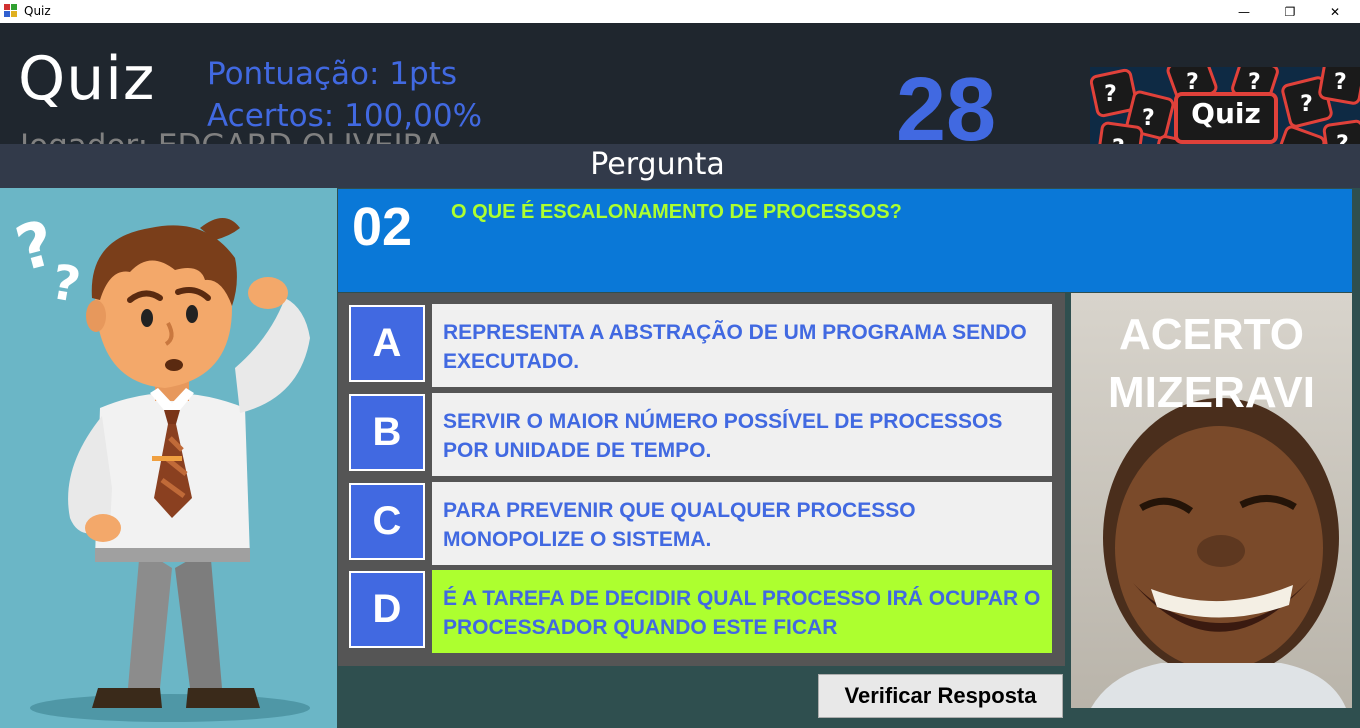  What do you see at coordinates (1244, 11) in the screenshot?
I see `minimize-icon: —` at bounding box center [1244, 11].